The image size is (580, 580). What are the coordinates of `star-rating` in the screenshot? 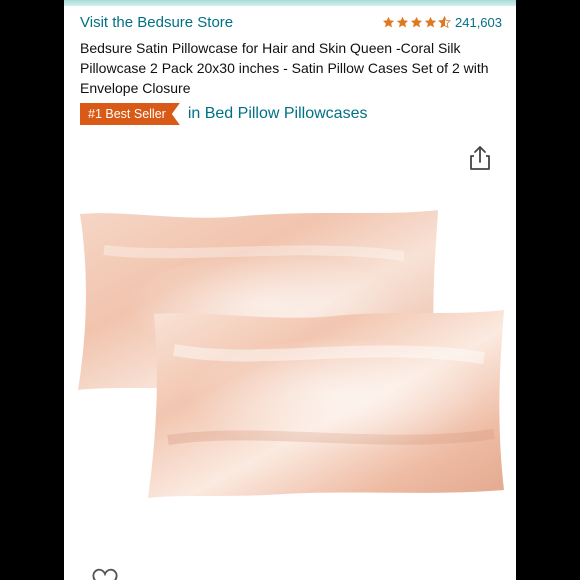 It's located at (416, 22).